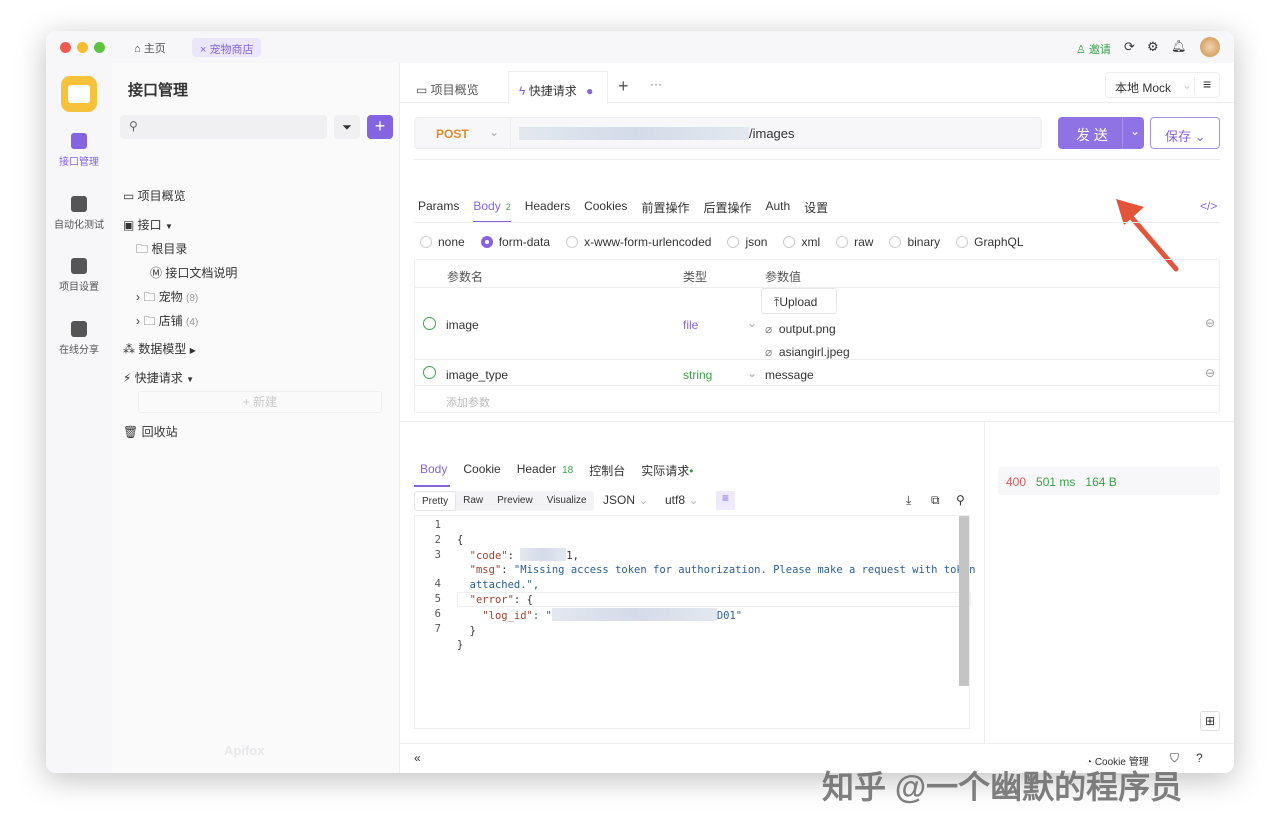  Describe the element at coordinates (468, 402) in the screenshot. I see `add-param-input: 添加参数` at that location.